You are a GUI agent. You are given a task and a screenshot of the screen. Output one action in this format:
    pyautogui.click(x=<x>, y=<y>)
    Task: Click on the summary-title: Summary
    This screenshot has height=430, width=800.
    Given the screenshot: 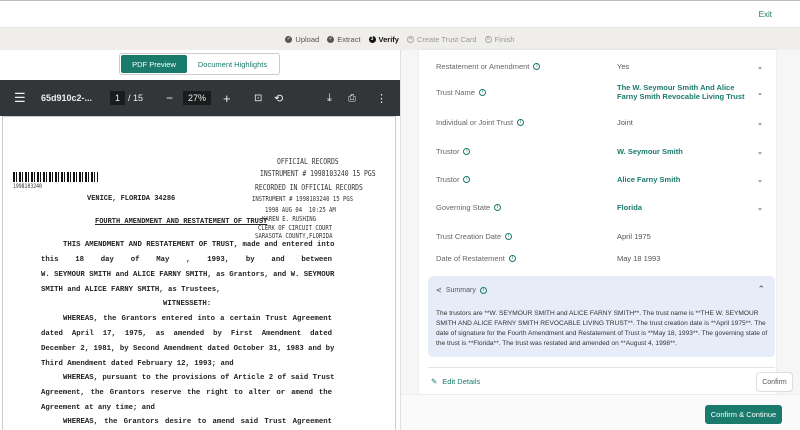 What is the action you would take?
    pyautogui.click(x=460, y=290)
    